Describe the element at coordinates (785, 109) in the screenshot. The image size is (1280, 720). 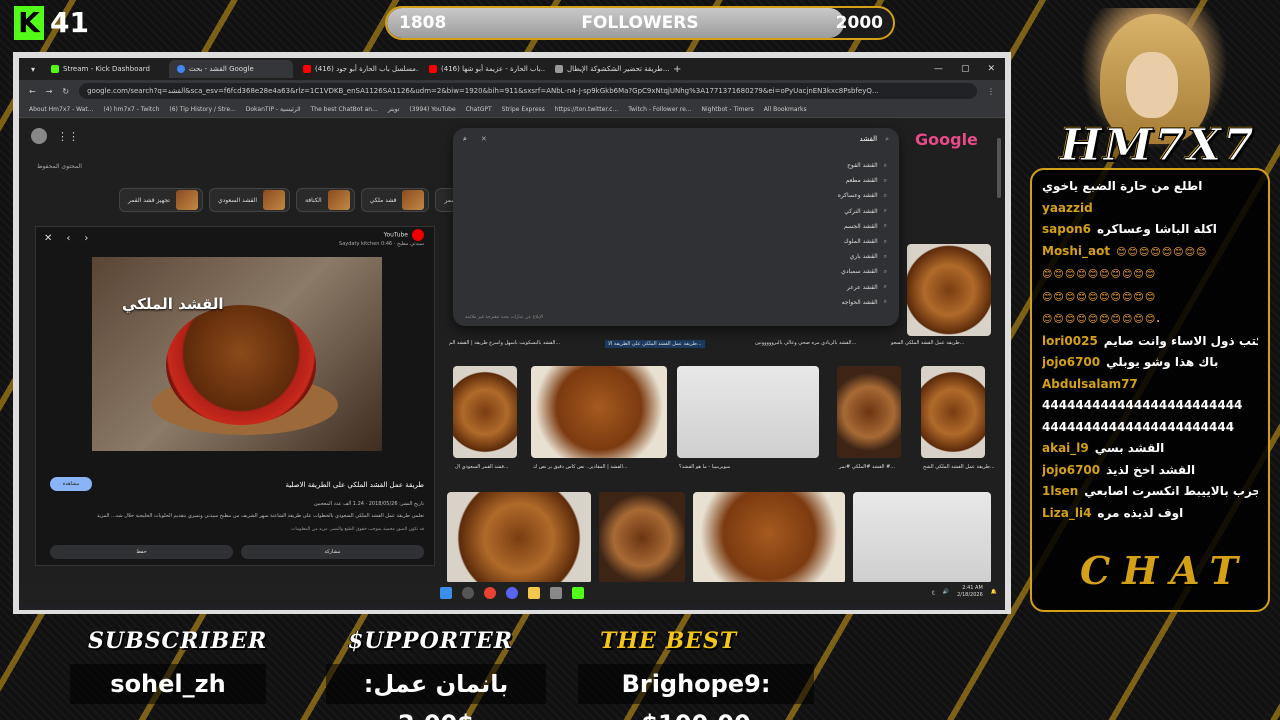
I see `bookmark-item: All Bookmarks` at that location.